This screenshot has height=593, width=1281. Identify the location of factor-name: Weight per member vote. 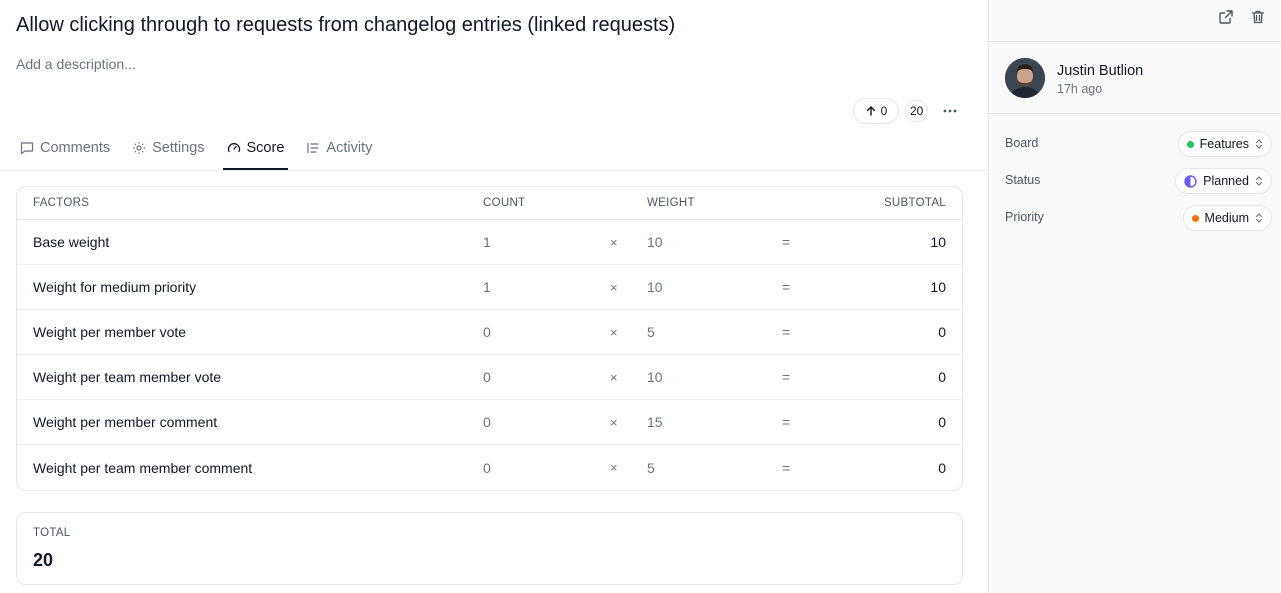
(110, 332).